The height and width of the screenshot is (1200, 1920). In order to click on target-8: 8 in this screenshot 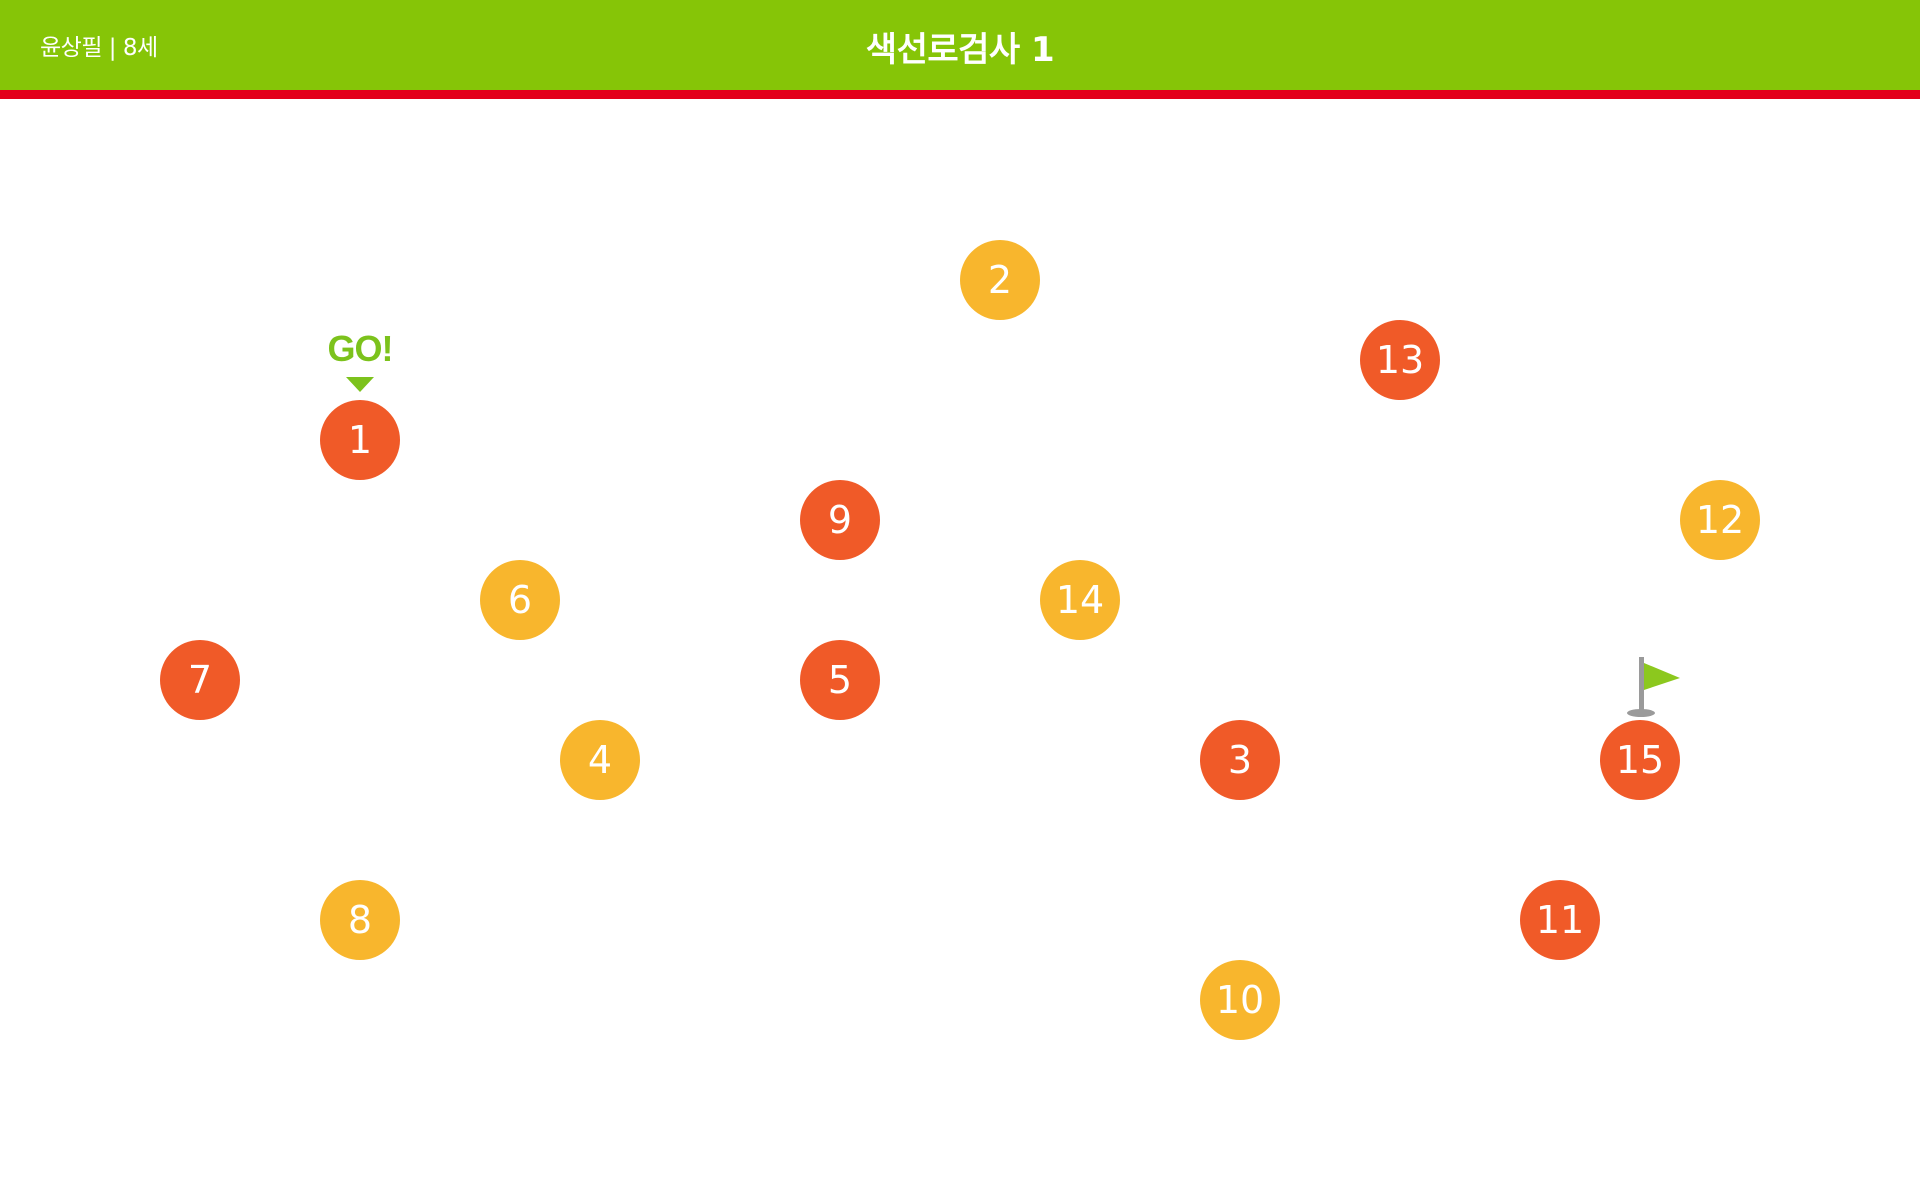, I will do `click(360, 920)`.